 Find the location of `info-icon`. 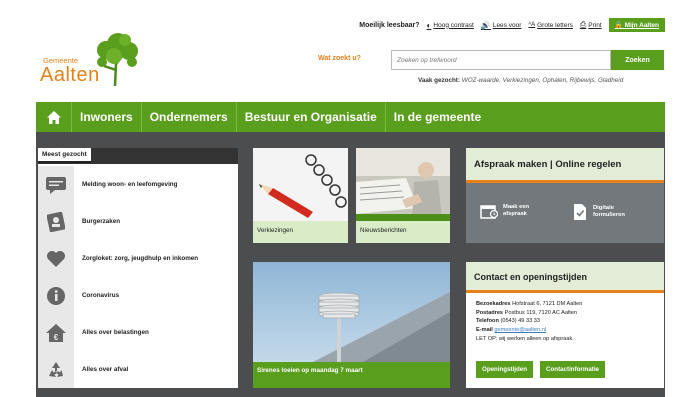

info-icon is located at coordinates (56, 295).